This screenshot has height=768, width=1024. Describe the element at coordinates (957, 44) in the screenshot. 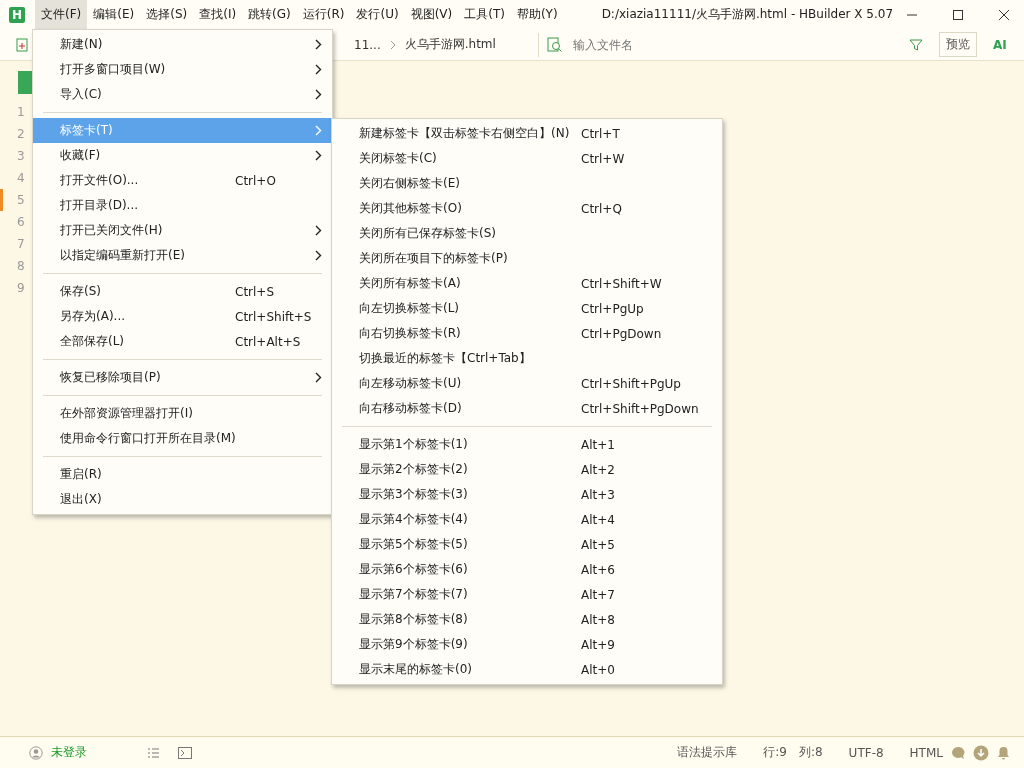

I see `preview-button: 预览` at that location.